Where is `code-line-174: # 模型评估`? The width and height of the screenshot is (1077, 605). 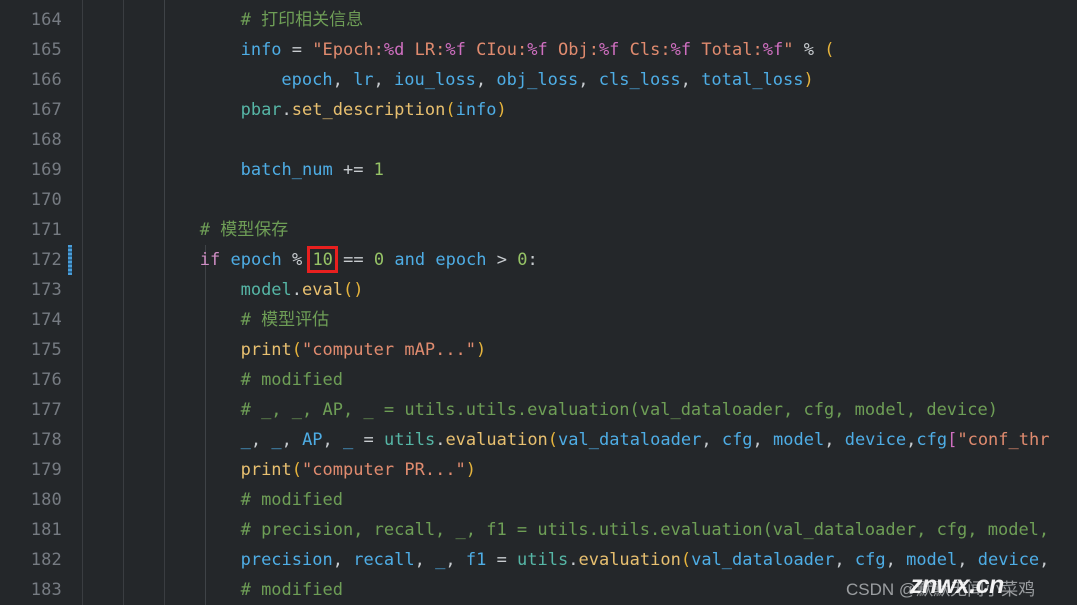 code-line-174: # 模型评估 is located at coordinates (285, 320).